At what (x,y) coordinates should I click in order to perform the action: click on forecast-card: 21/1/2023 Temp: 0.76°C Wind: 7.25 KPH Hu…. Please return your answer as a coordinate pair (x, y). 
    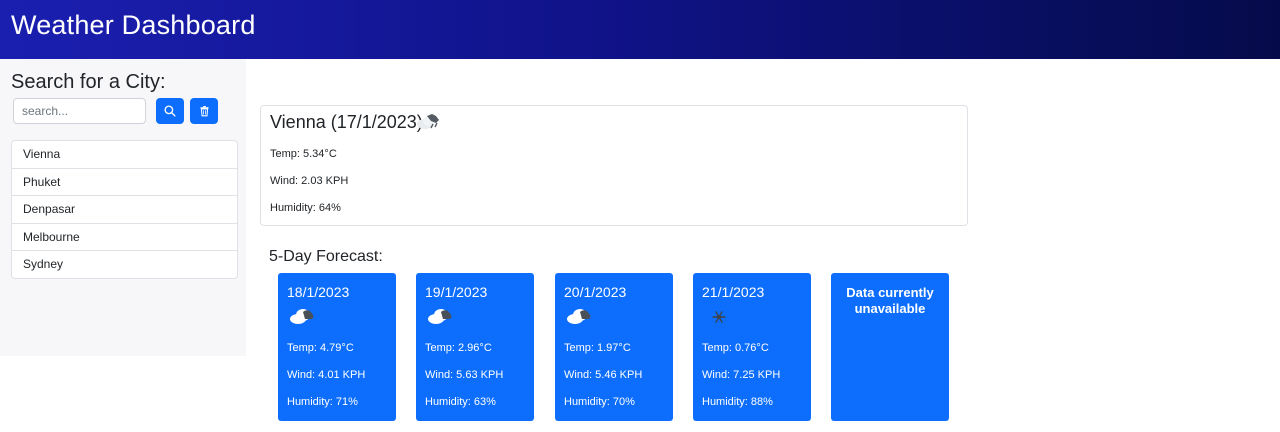
    Looking at the image, I should click on (752, 347).